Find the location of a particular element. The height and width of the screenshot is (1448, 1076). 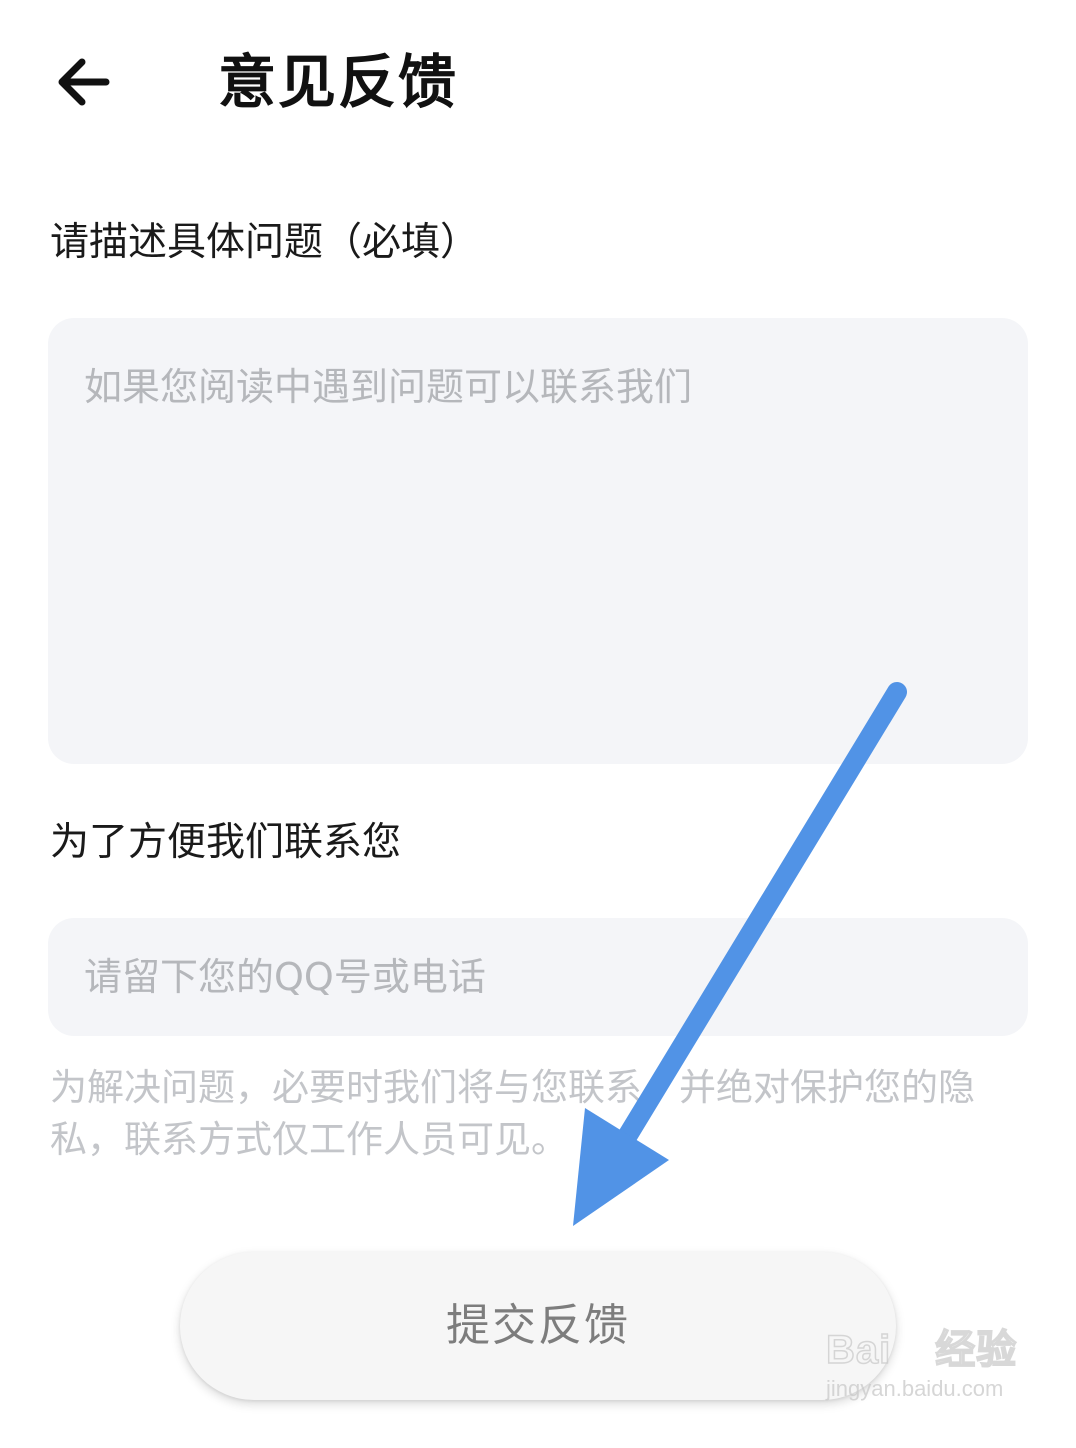

header: 意见反馈 is located at coordinates (538, 85).